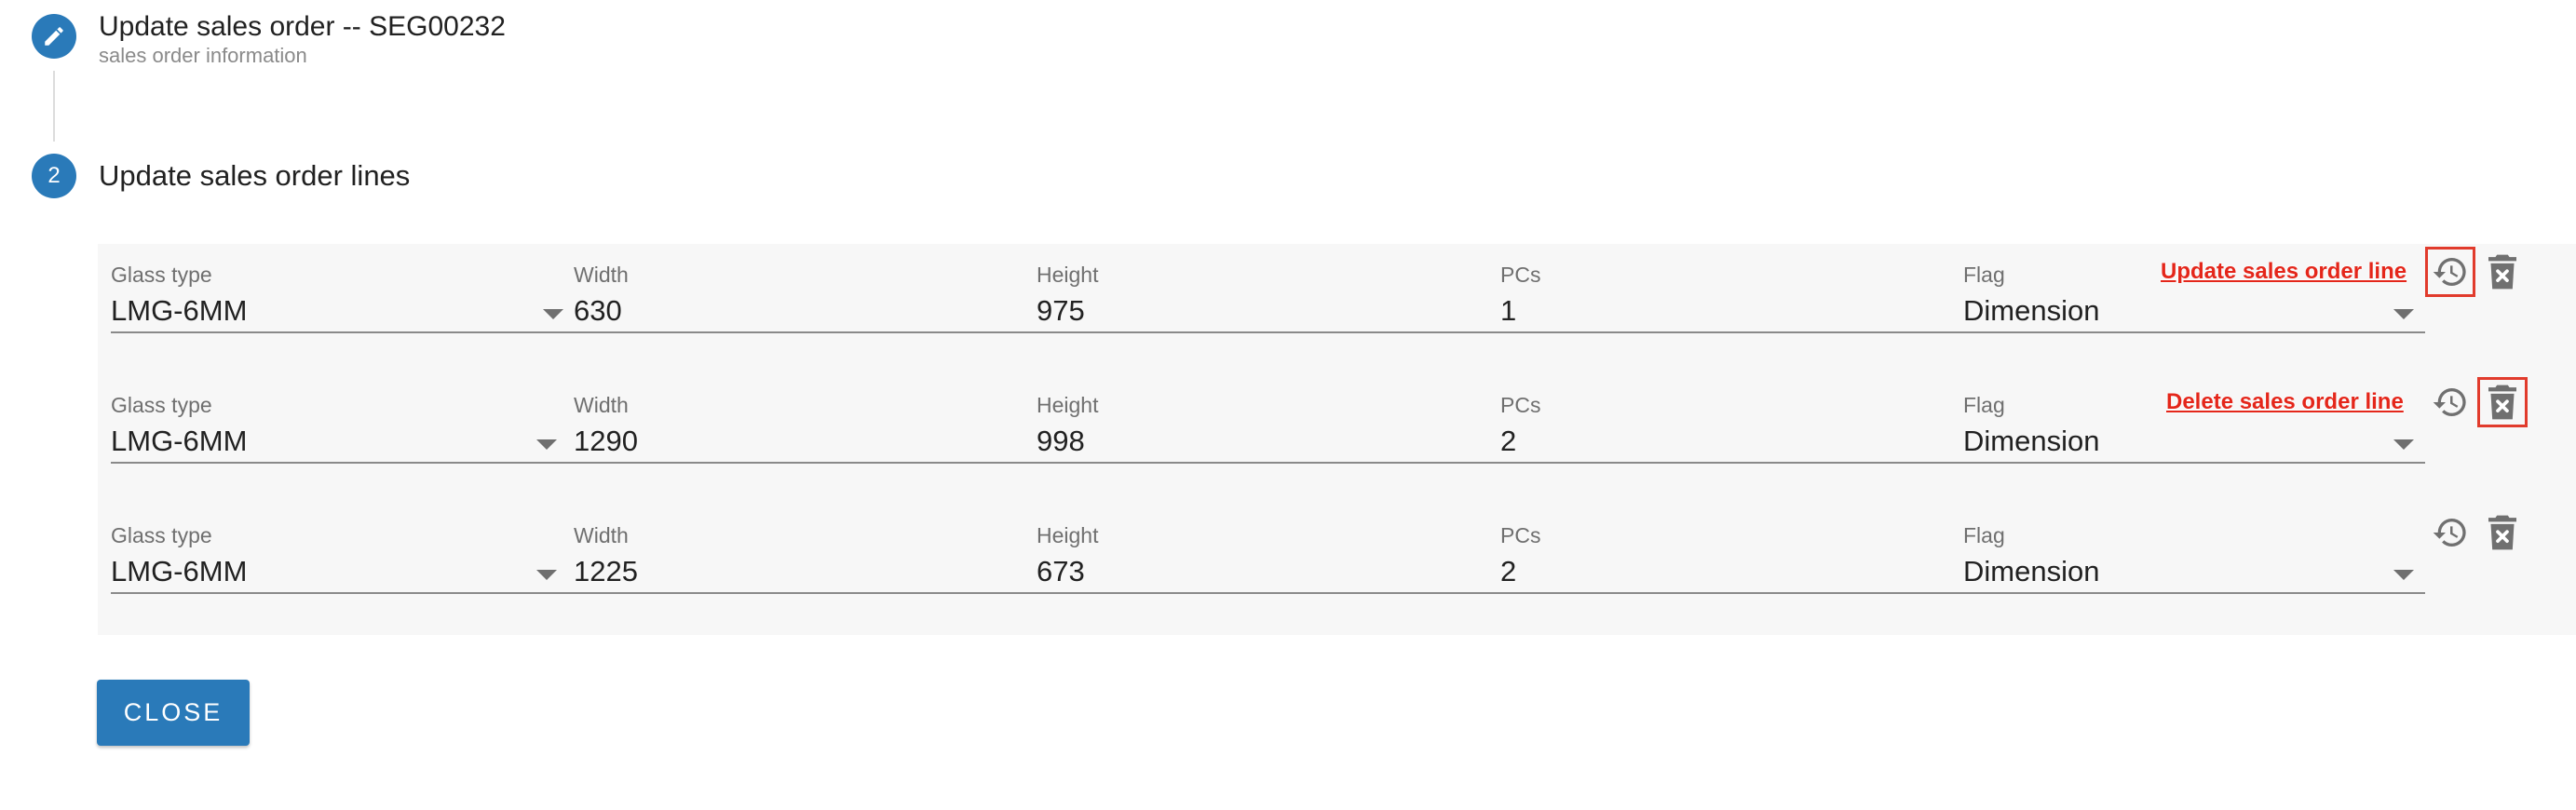 Image resolution: width=2576 pixels, height=810 pixels. I want to click on step2-indicator: 2, so click(54, 176).